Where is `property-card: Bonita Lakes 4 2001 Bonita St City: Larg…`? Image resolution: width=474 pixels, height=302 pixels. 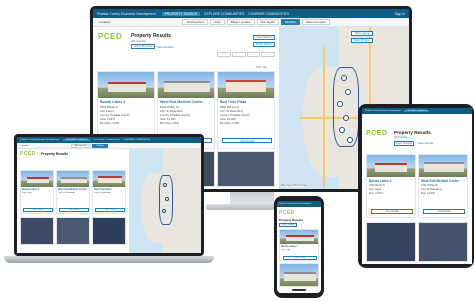
property-card: Bonita Lakes 4 2001 Bonita St City: Larg… is located at coordinates (391, 186).